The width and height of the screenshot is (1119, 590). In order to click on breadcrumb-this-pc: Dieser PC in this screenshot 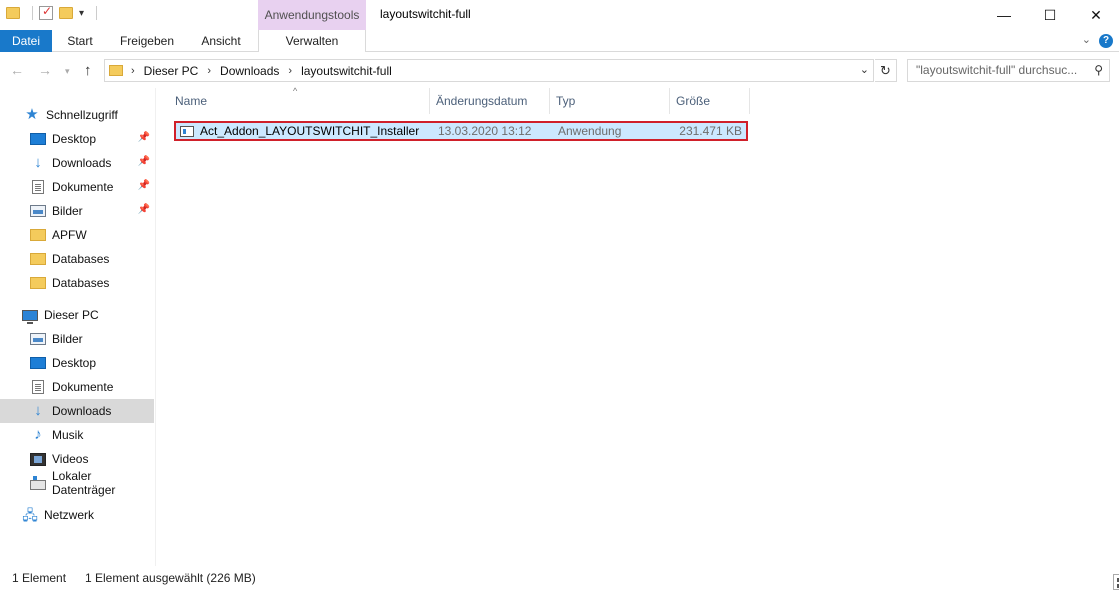, I will do `click(171, 71)`.